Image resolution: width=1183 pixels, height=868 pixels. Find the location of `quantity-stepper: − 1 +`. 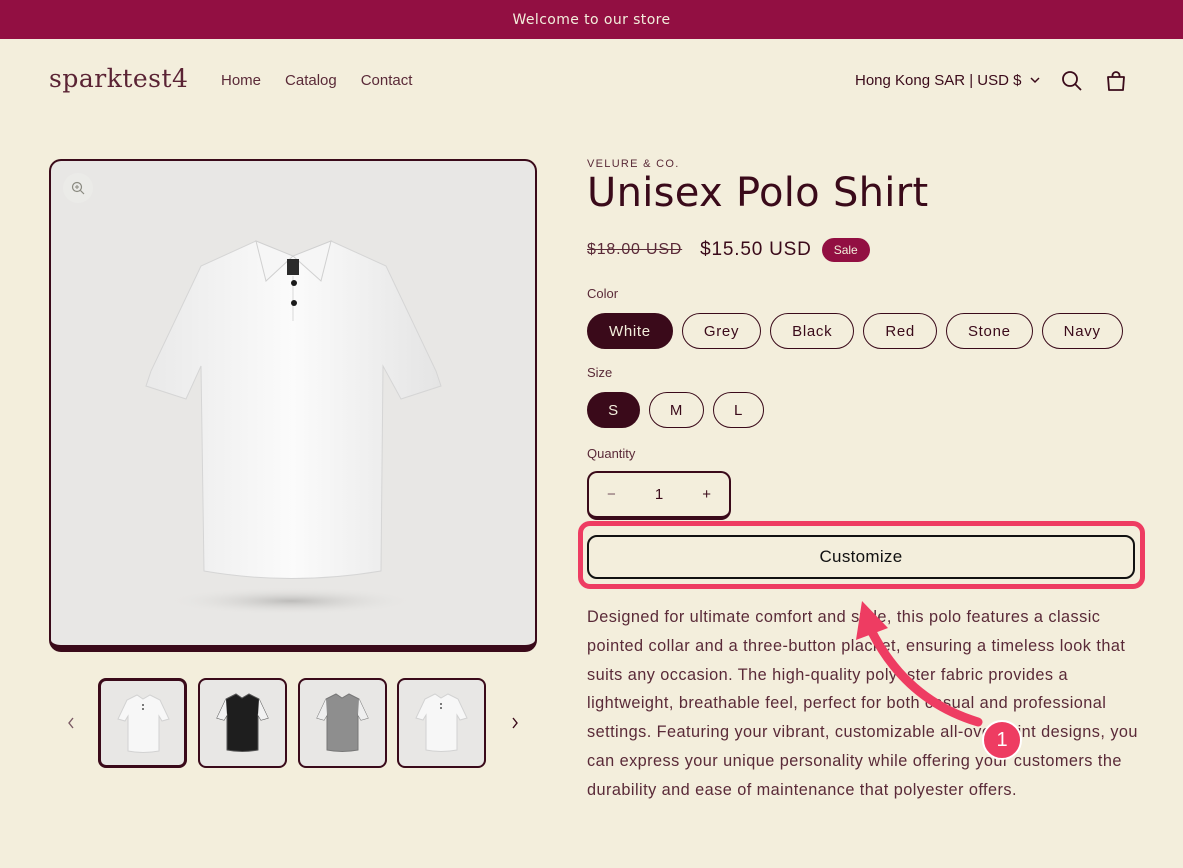

quantity-stepper: − 1 + is located at coordinates (659, 495).